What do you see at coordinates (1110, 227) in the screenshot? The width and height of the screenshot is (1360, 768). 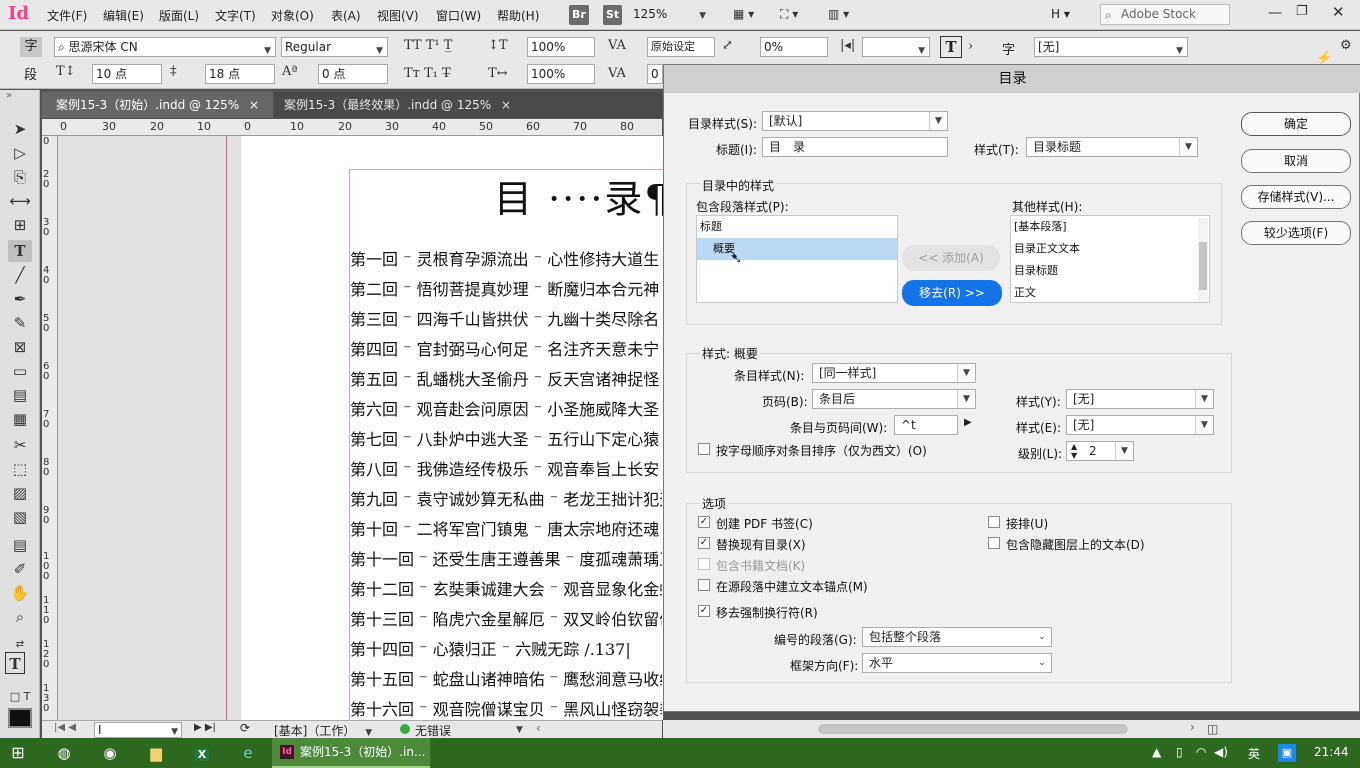 I see `list-item: [基本段落]` at bounding box center [1110, 227].